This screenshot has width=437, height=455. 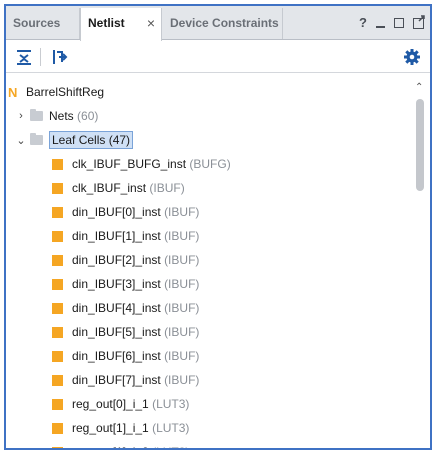 What do you see at coordinates (209, 188) in the screenshot?
I see `tree-item-cell: clk_IBUF_inst (IBUF)` at bounding box center [209, 188].